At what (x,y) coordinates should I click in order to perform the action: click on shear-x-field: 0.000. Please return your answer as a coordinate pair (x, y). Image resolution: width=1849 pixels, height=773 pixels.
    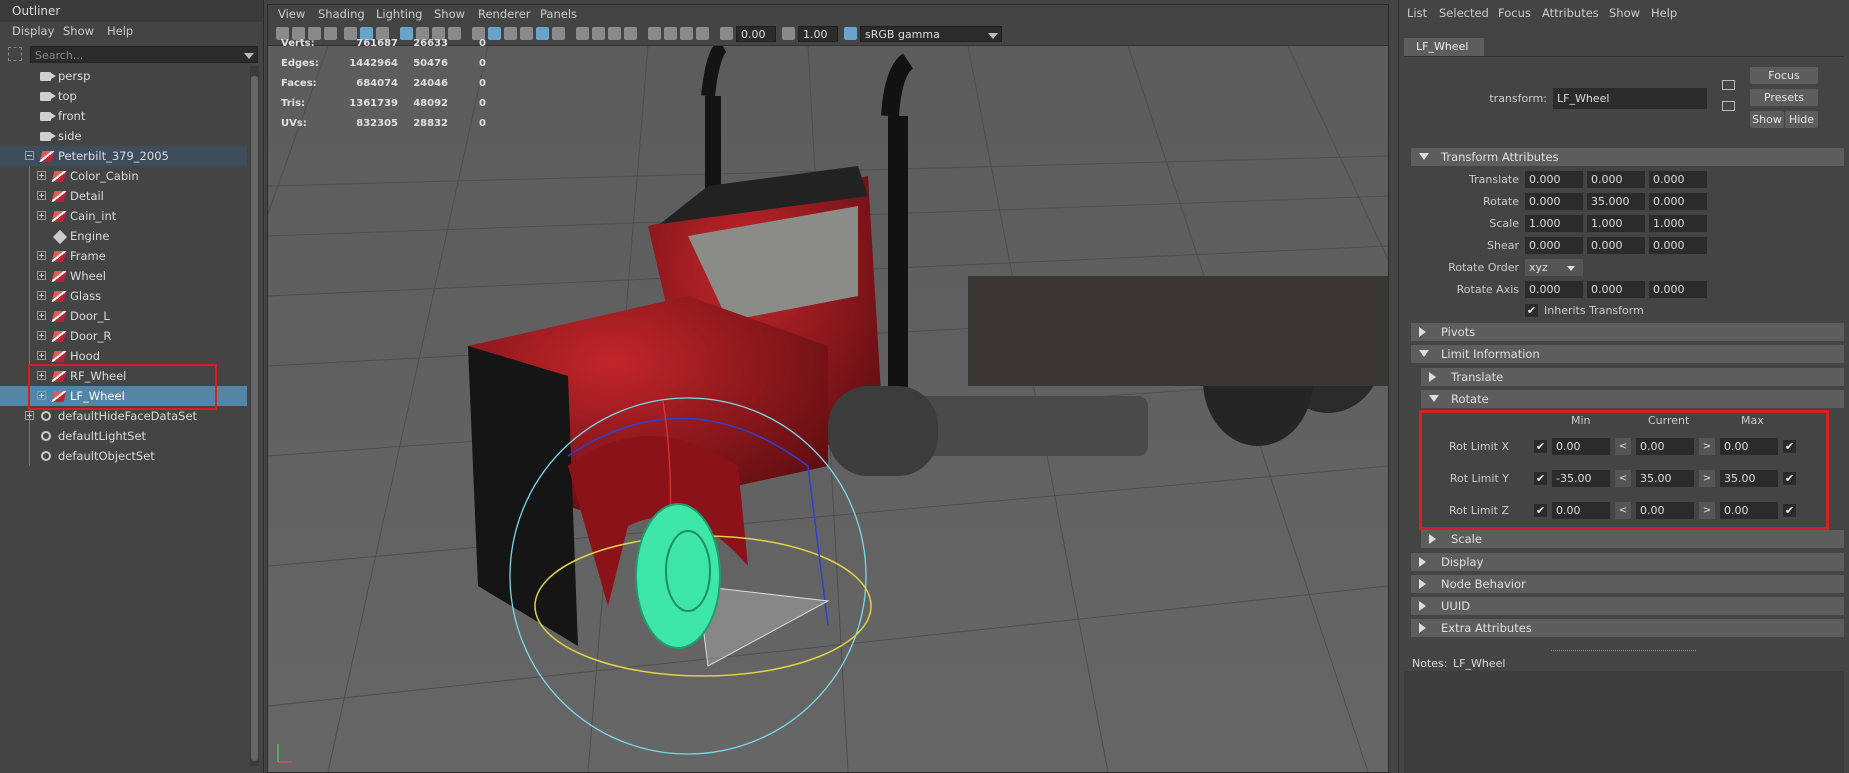
    Looking at the image, I should click on (1554, 245).